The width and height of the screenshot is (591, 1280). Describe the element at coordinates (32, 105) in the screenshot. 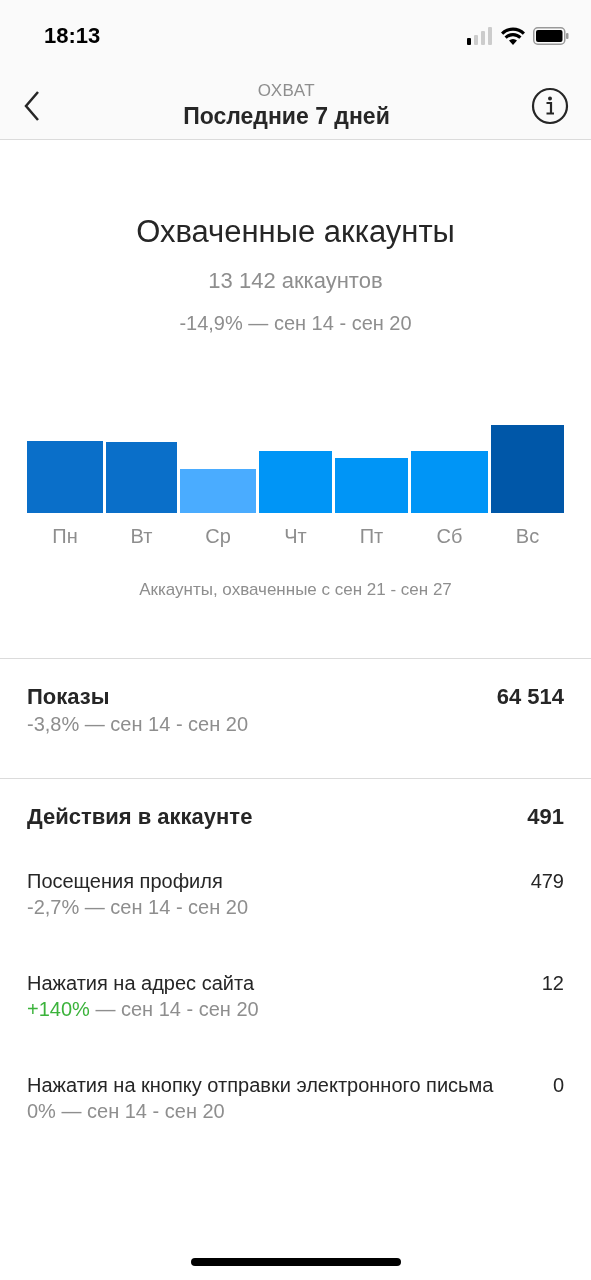

I see `back-button` at that location.